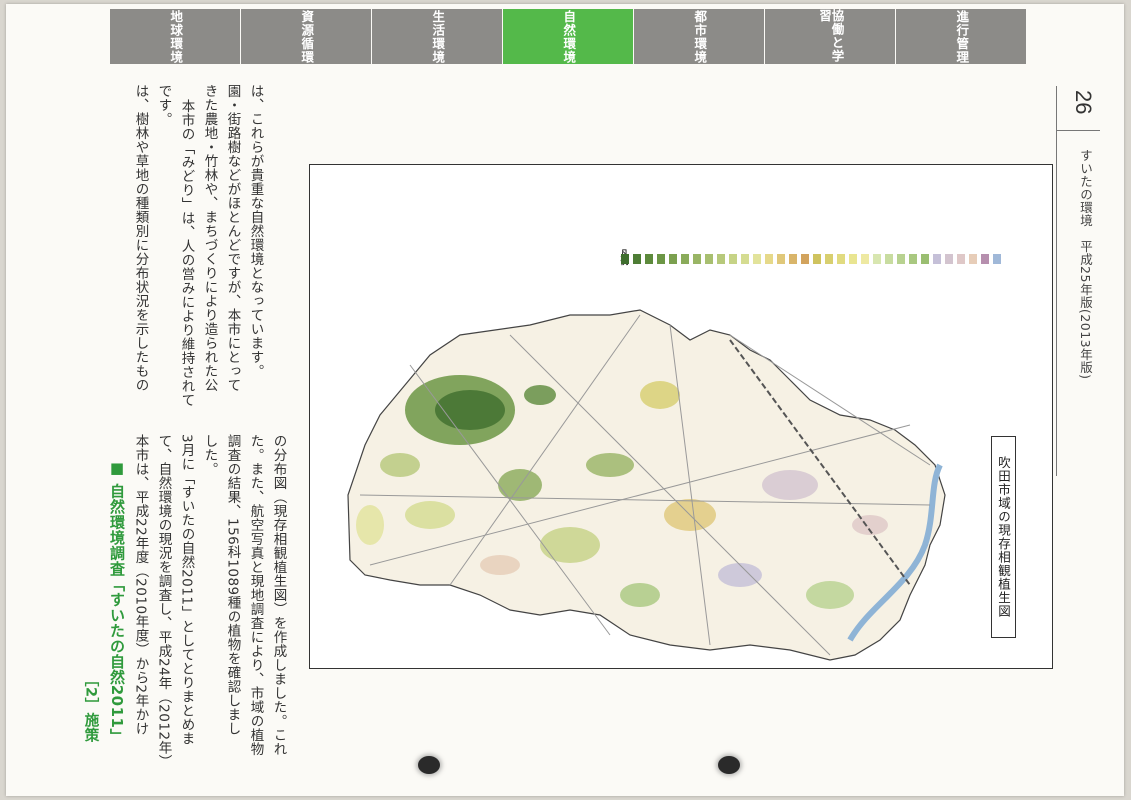 The image size is (1131, 800). I want to click on tab-resource-circulation: 資源循環, so click(306, 36).